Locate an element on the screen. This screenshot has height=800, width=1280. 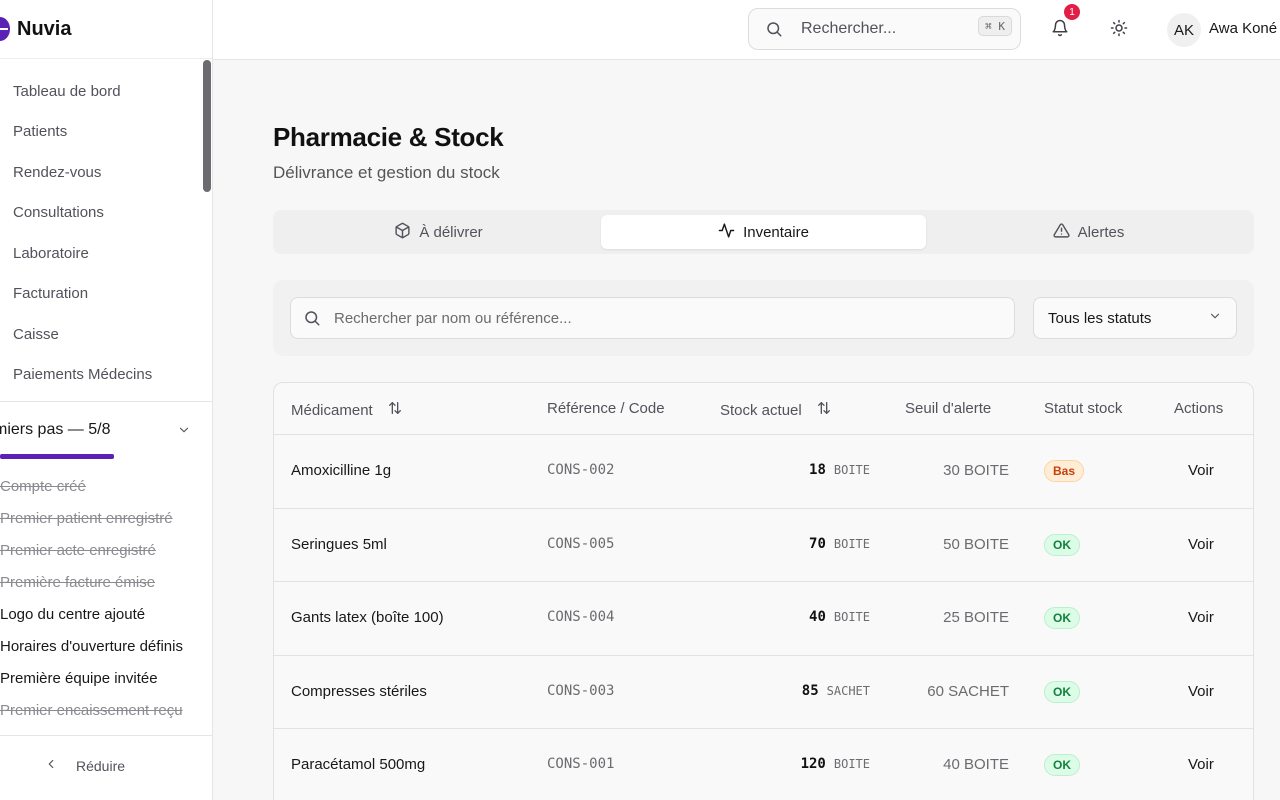
stock-current: 18 BOITE is located at coordinates (839, 470).